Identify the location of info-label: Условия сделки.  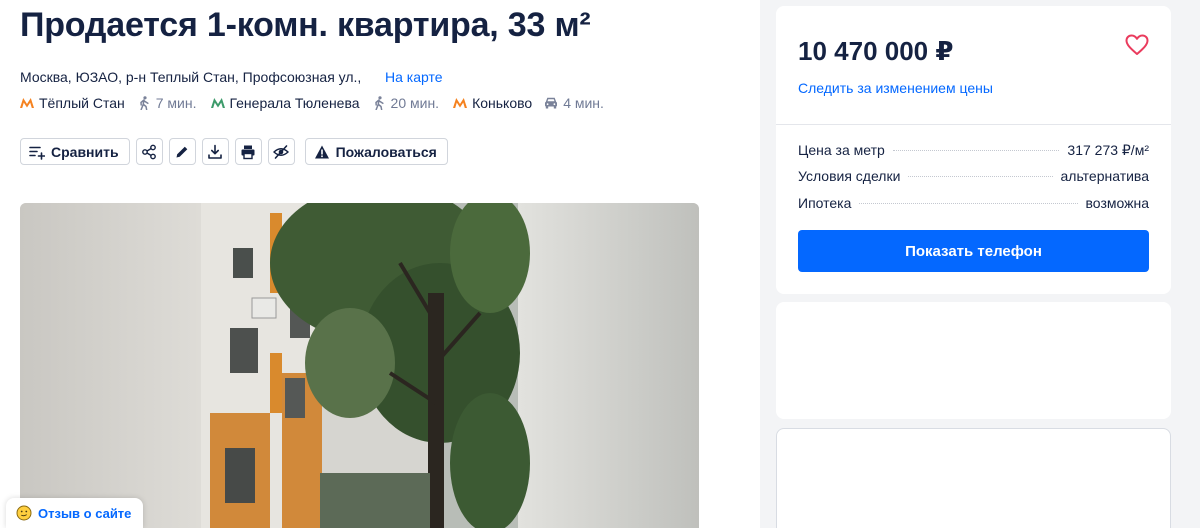
(849, 176).